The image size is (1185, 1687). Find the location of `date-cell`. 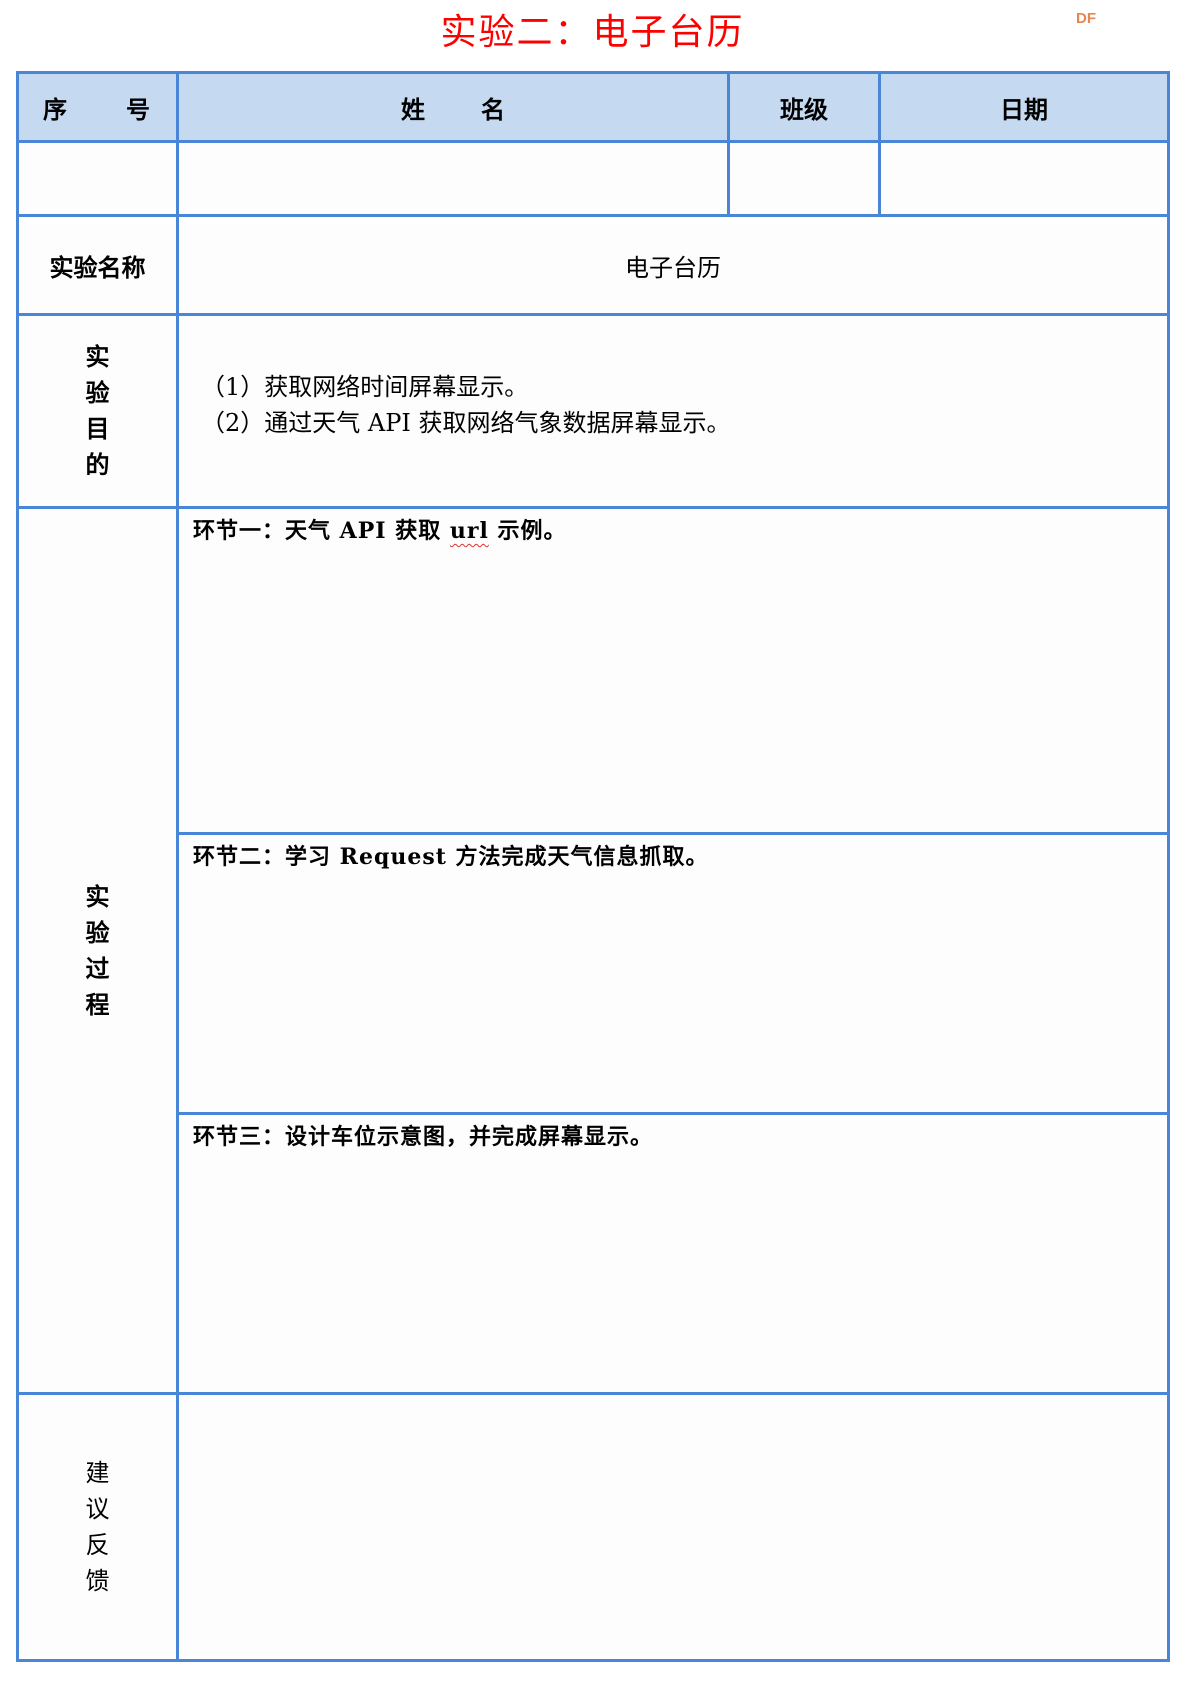

date-cell is located at coordinates (1024, 178).